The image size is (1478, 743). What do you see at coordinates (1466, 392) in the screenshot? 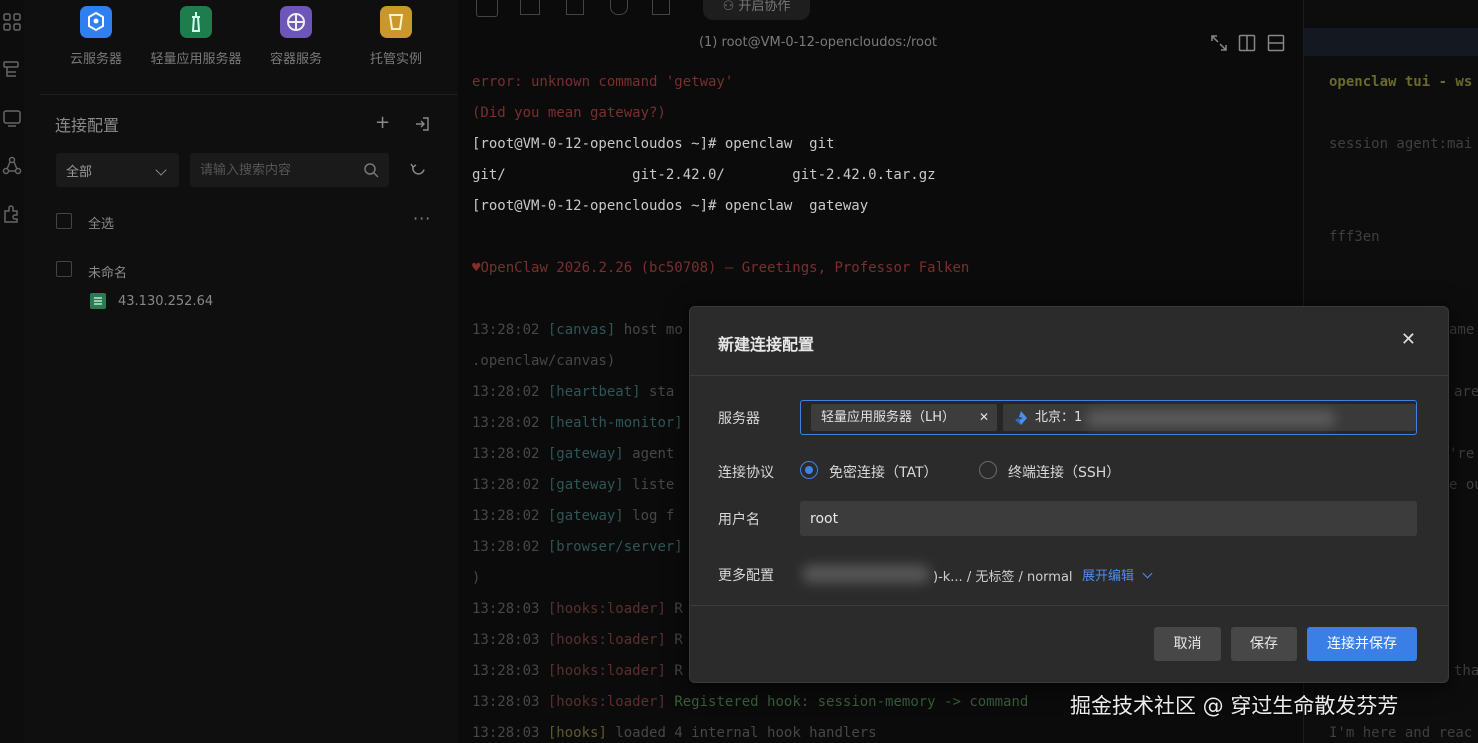
I see `terminal-line: are` at bounding box center [1466, 392].